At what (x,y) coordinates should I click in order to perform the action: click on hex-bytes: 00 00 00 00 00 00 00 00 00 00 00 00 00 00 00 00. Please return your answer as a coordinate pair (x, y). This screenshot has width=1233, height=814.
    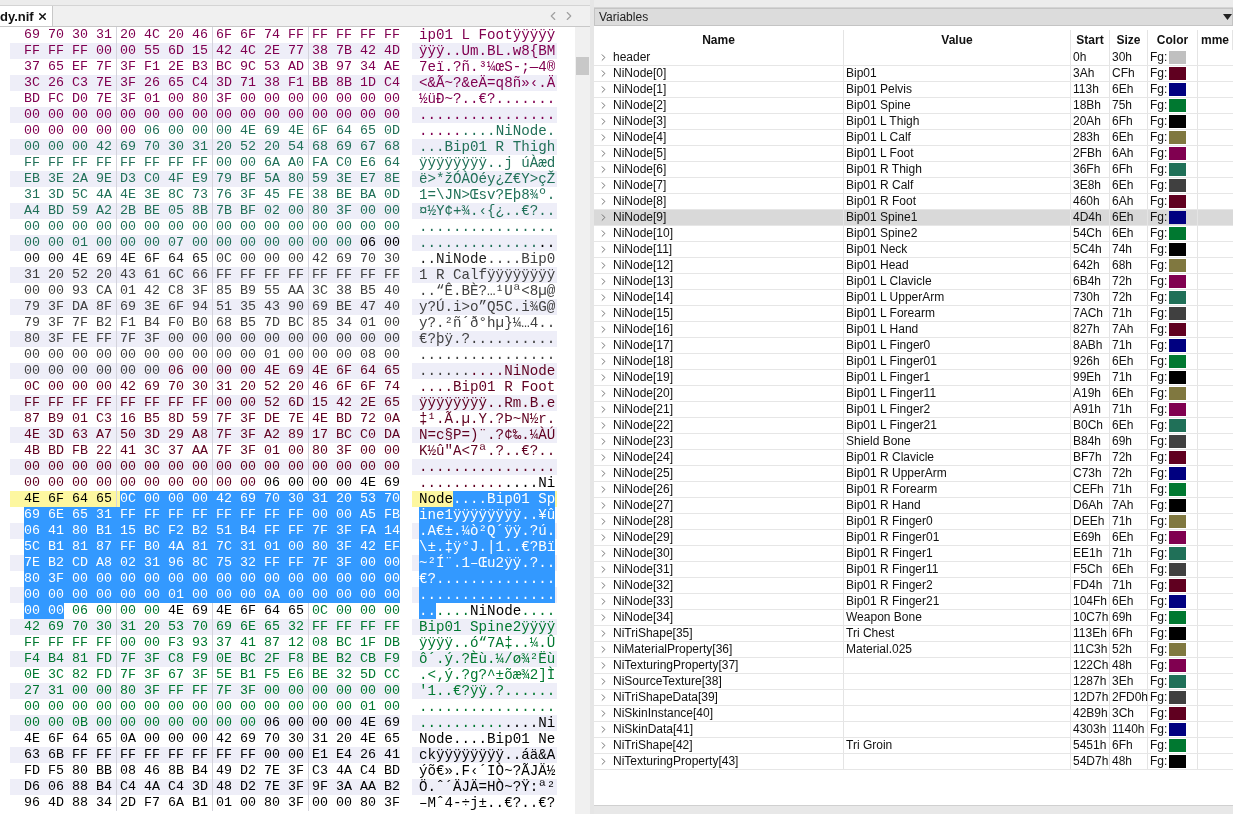
    Looking at the image, I should click on (212, 227).